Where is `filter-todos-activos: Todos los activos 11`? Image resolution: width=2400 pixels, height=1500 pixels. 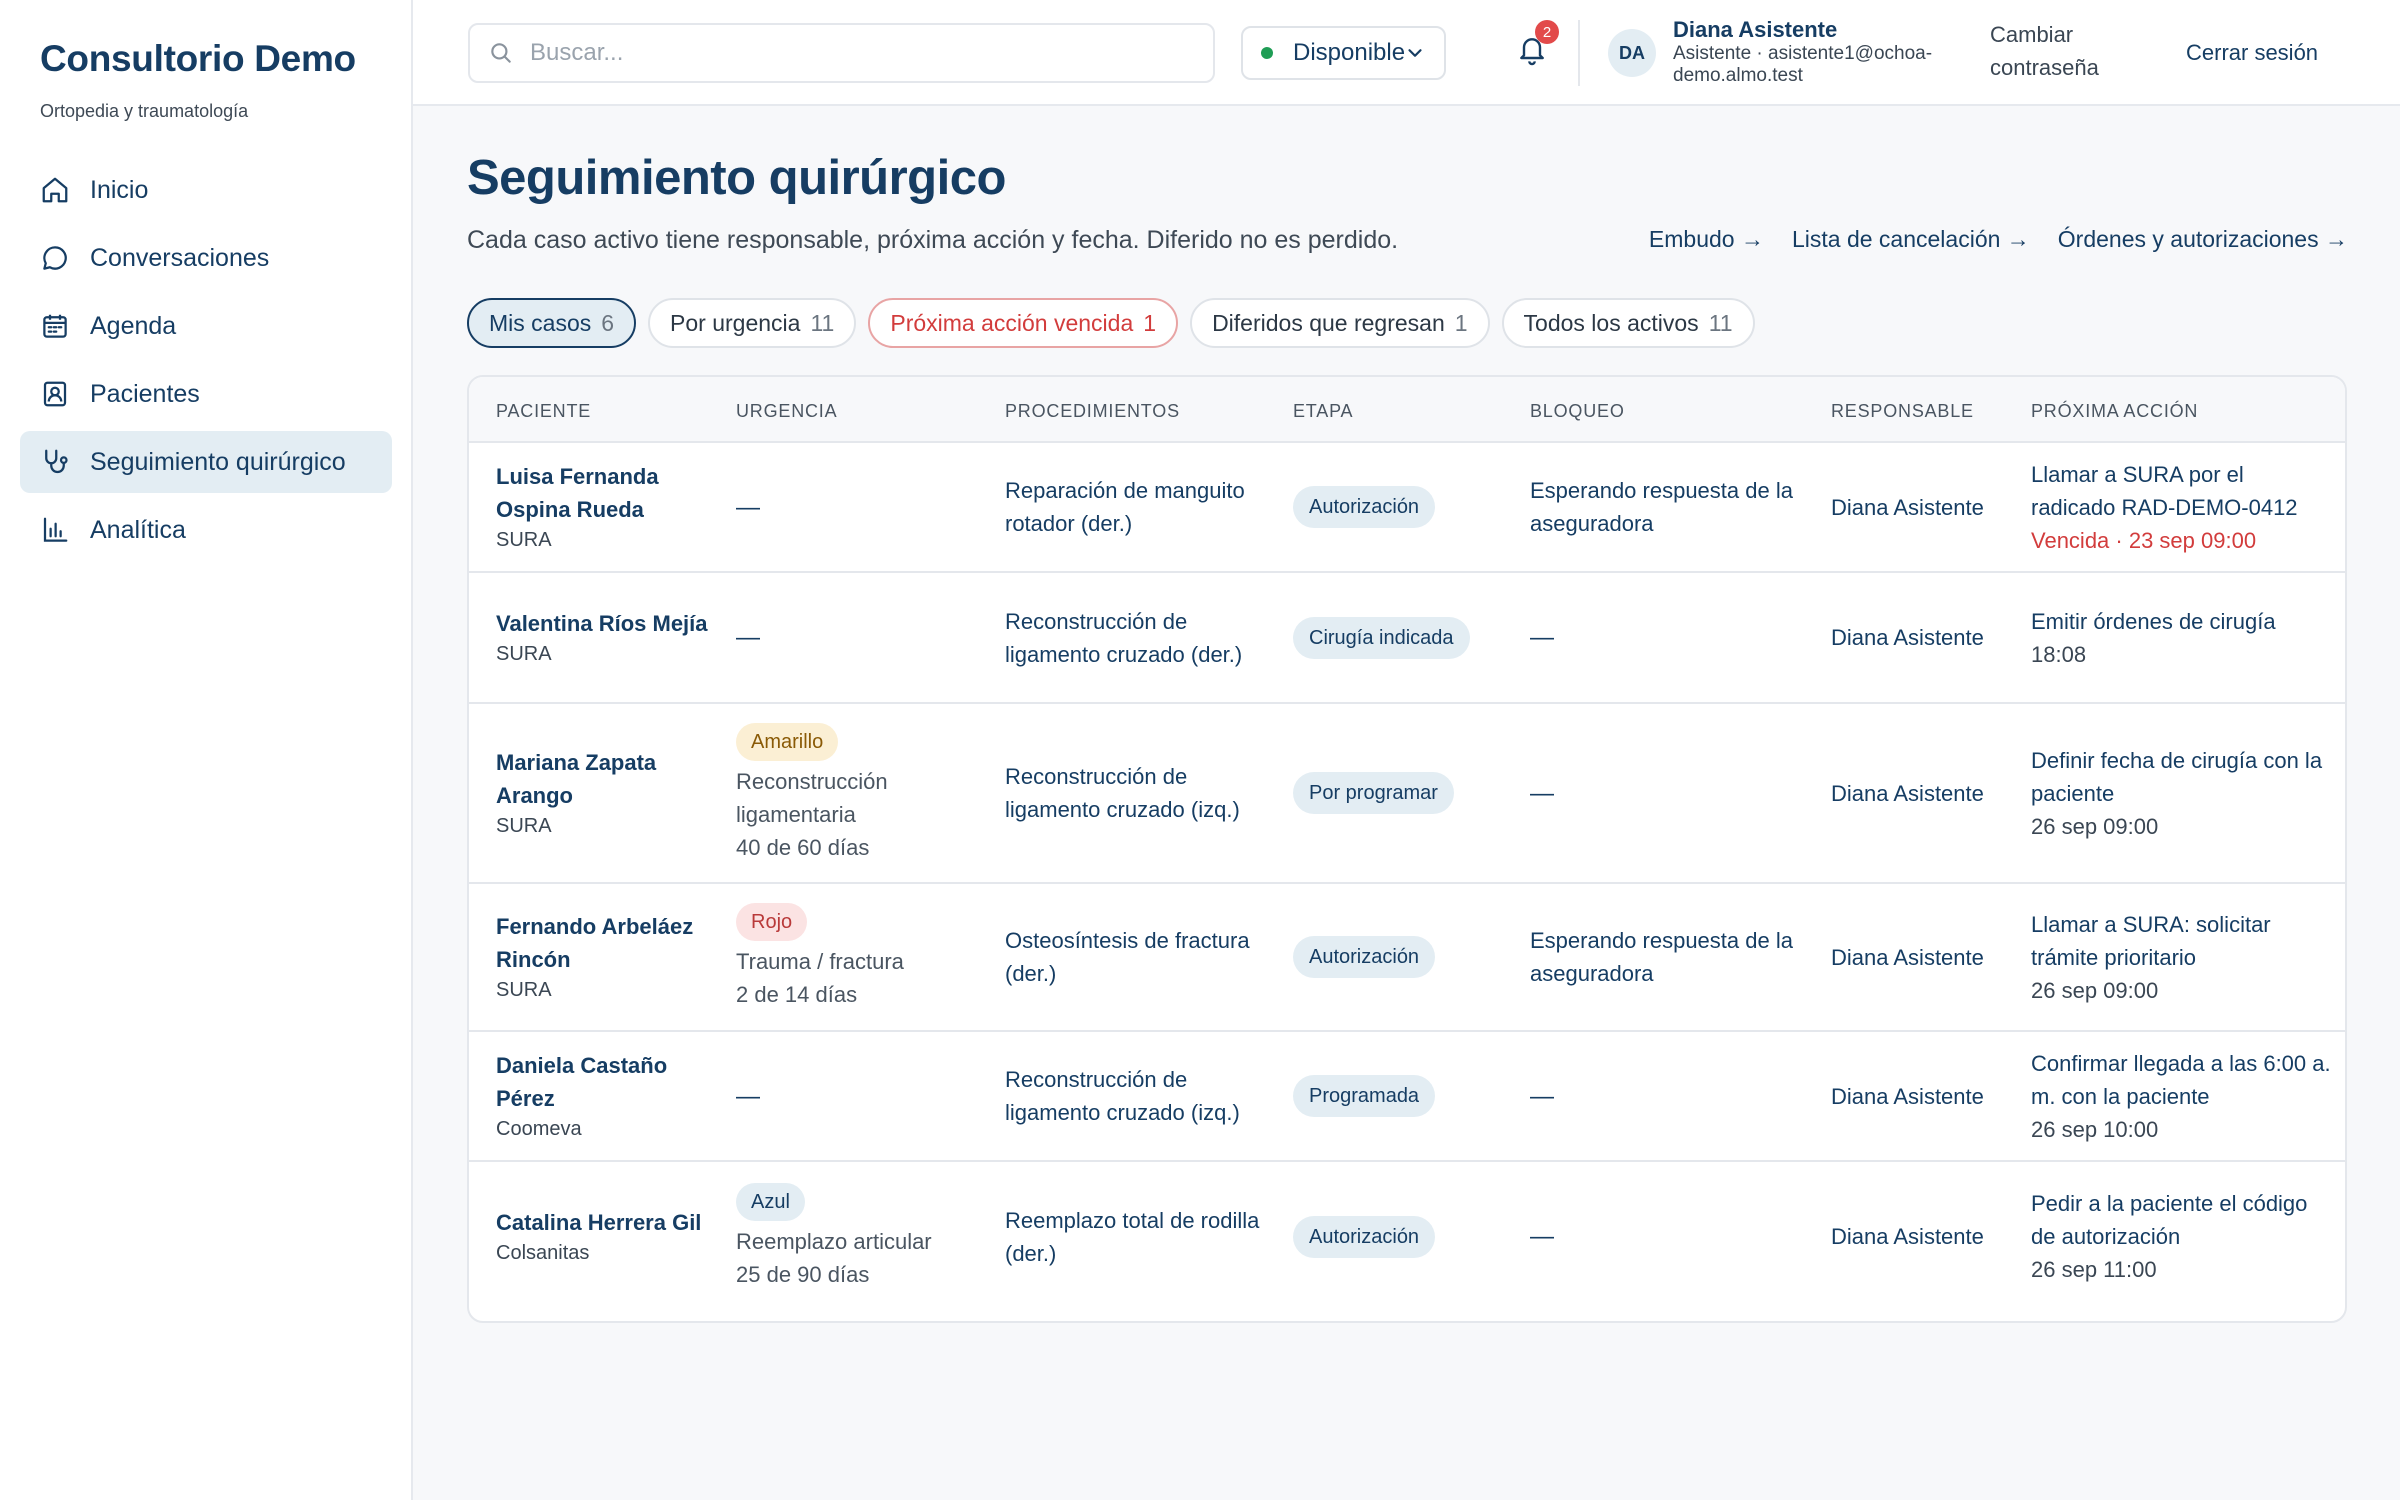 filter-todos-activos: Todos los activos 11 is located at coordinates (1628, 323).